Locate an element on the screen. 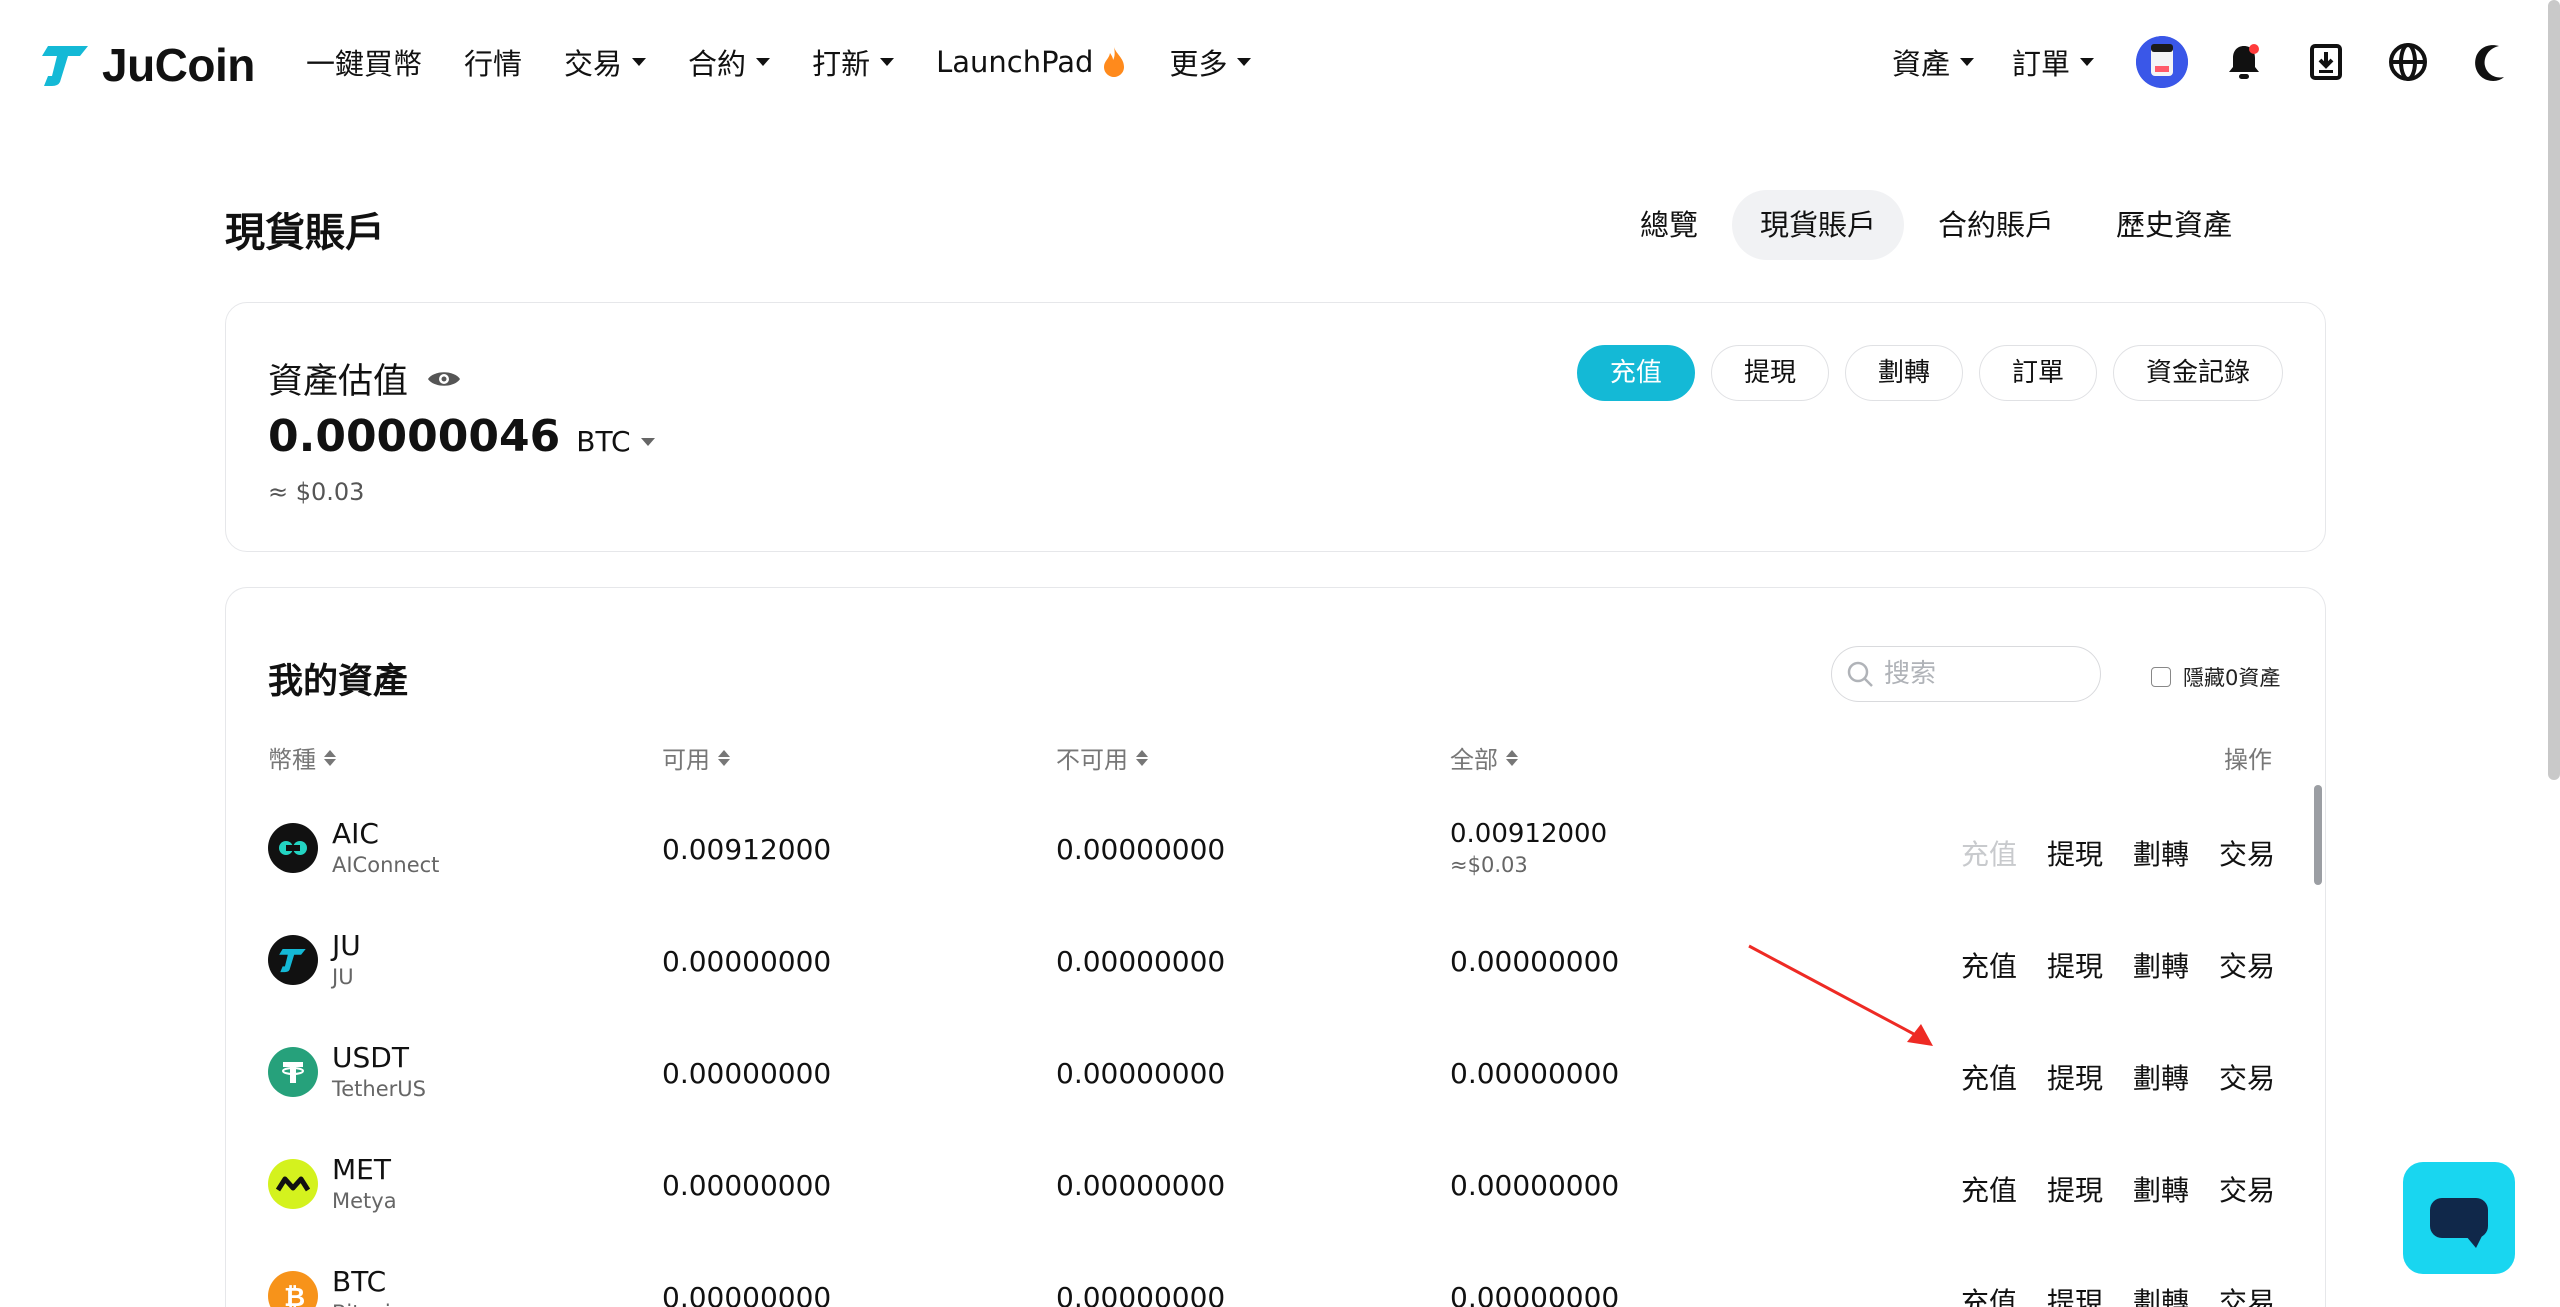 The width and height of the screenshot is (2560, 1307). aic-coin-icon is located at coordinates (293, 848).